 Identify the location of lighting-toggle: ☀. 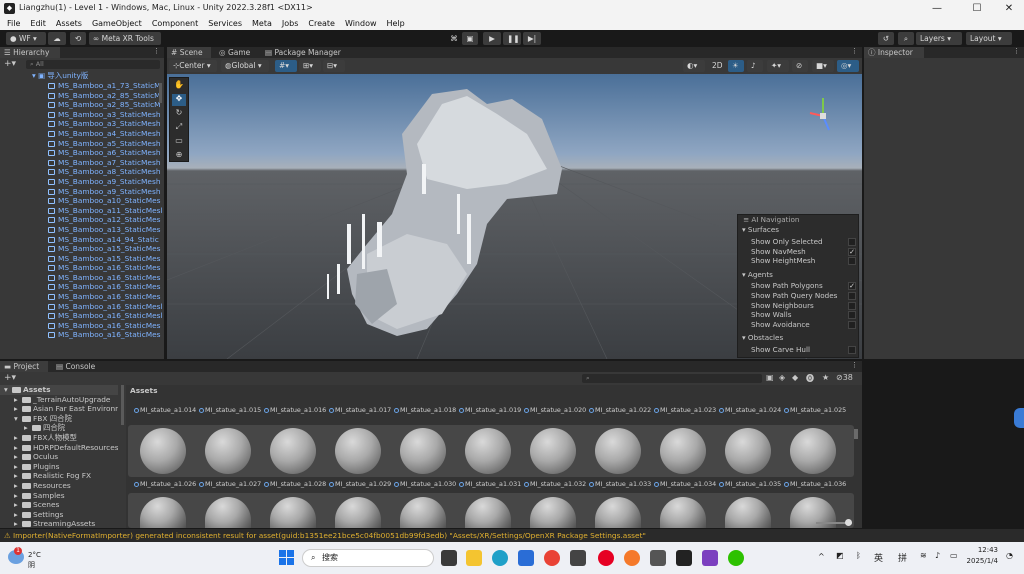
(736, 66).